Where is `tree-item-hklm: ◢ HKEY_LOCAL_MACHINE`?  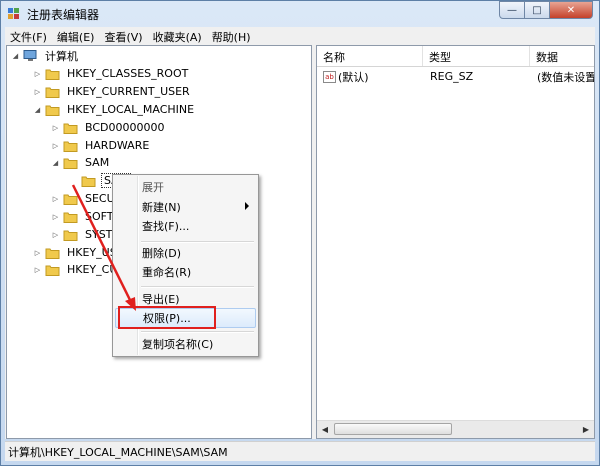 tree-item-hklm: ◢ HKEY_LOCAL_MACHINE is located at coordinates (114, 109).